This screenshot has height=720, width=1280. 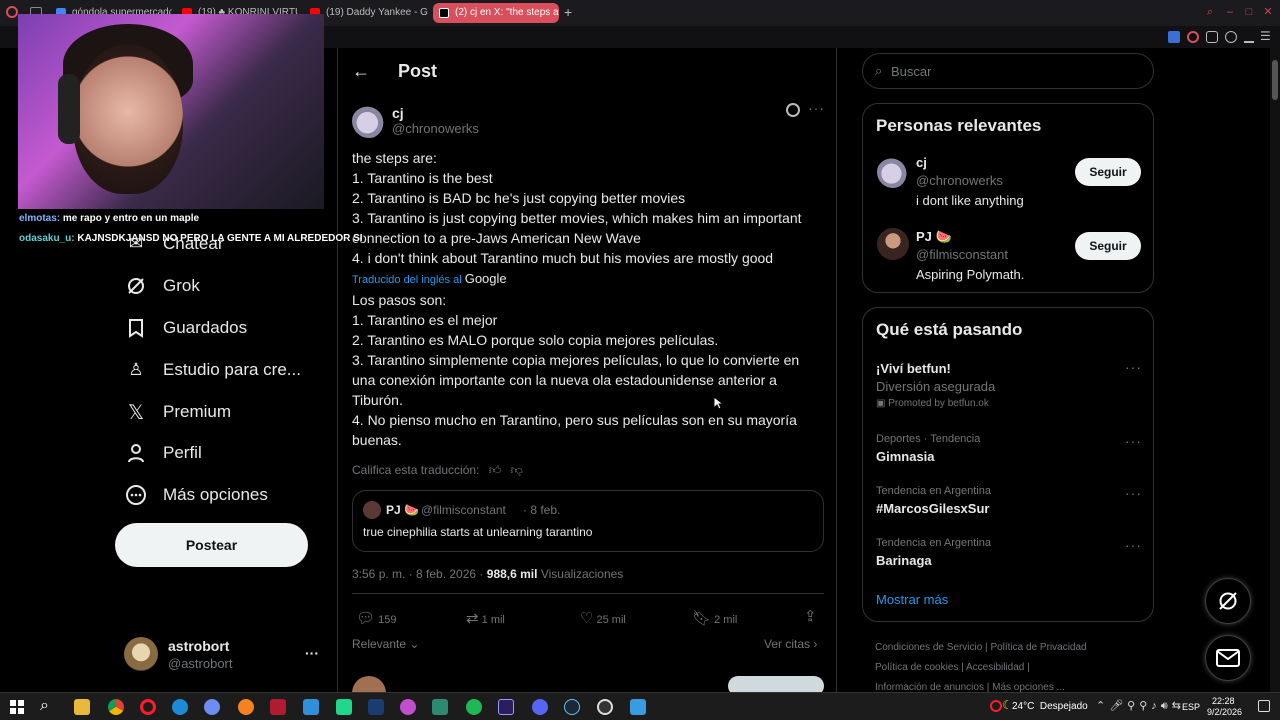 What do you see at coordinates (816, 108) in the screenshot?
I see `more-options-icon: ···` at bounding box center [816, 108].